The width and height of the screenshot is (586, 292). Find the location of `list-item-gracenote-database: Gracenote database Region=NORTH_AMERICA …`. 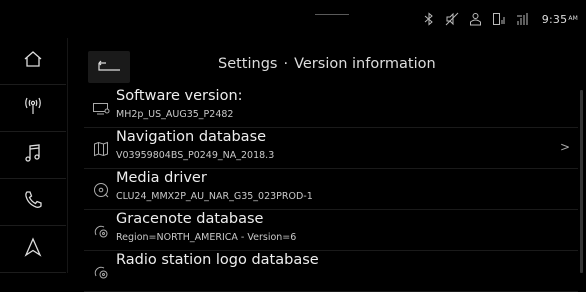

list-item-gracenote-database: Gracenote database Region=NORTH_AMERICA … is located at coordinates (331, 230).